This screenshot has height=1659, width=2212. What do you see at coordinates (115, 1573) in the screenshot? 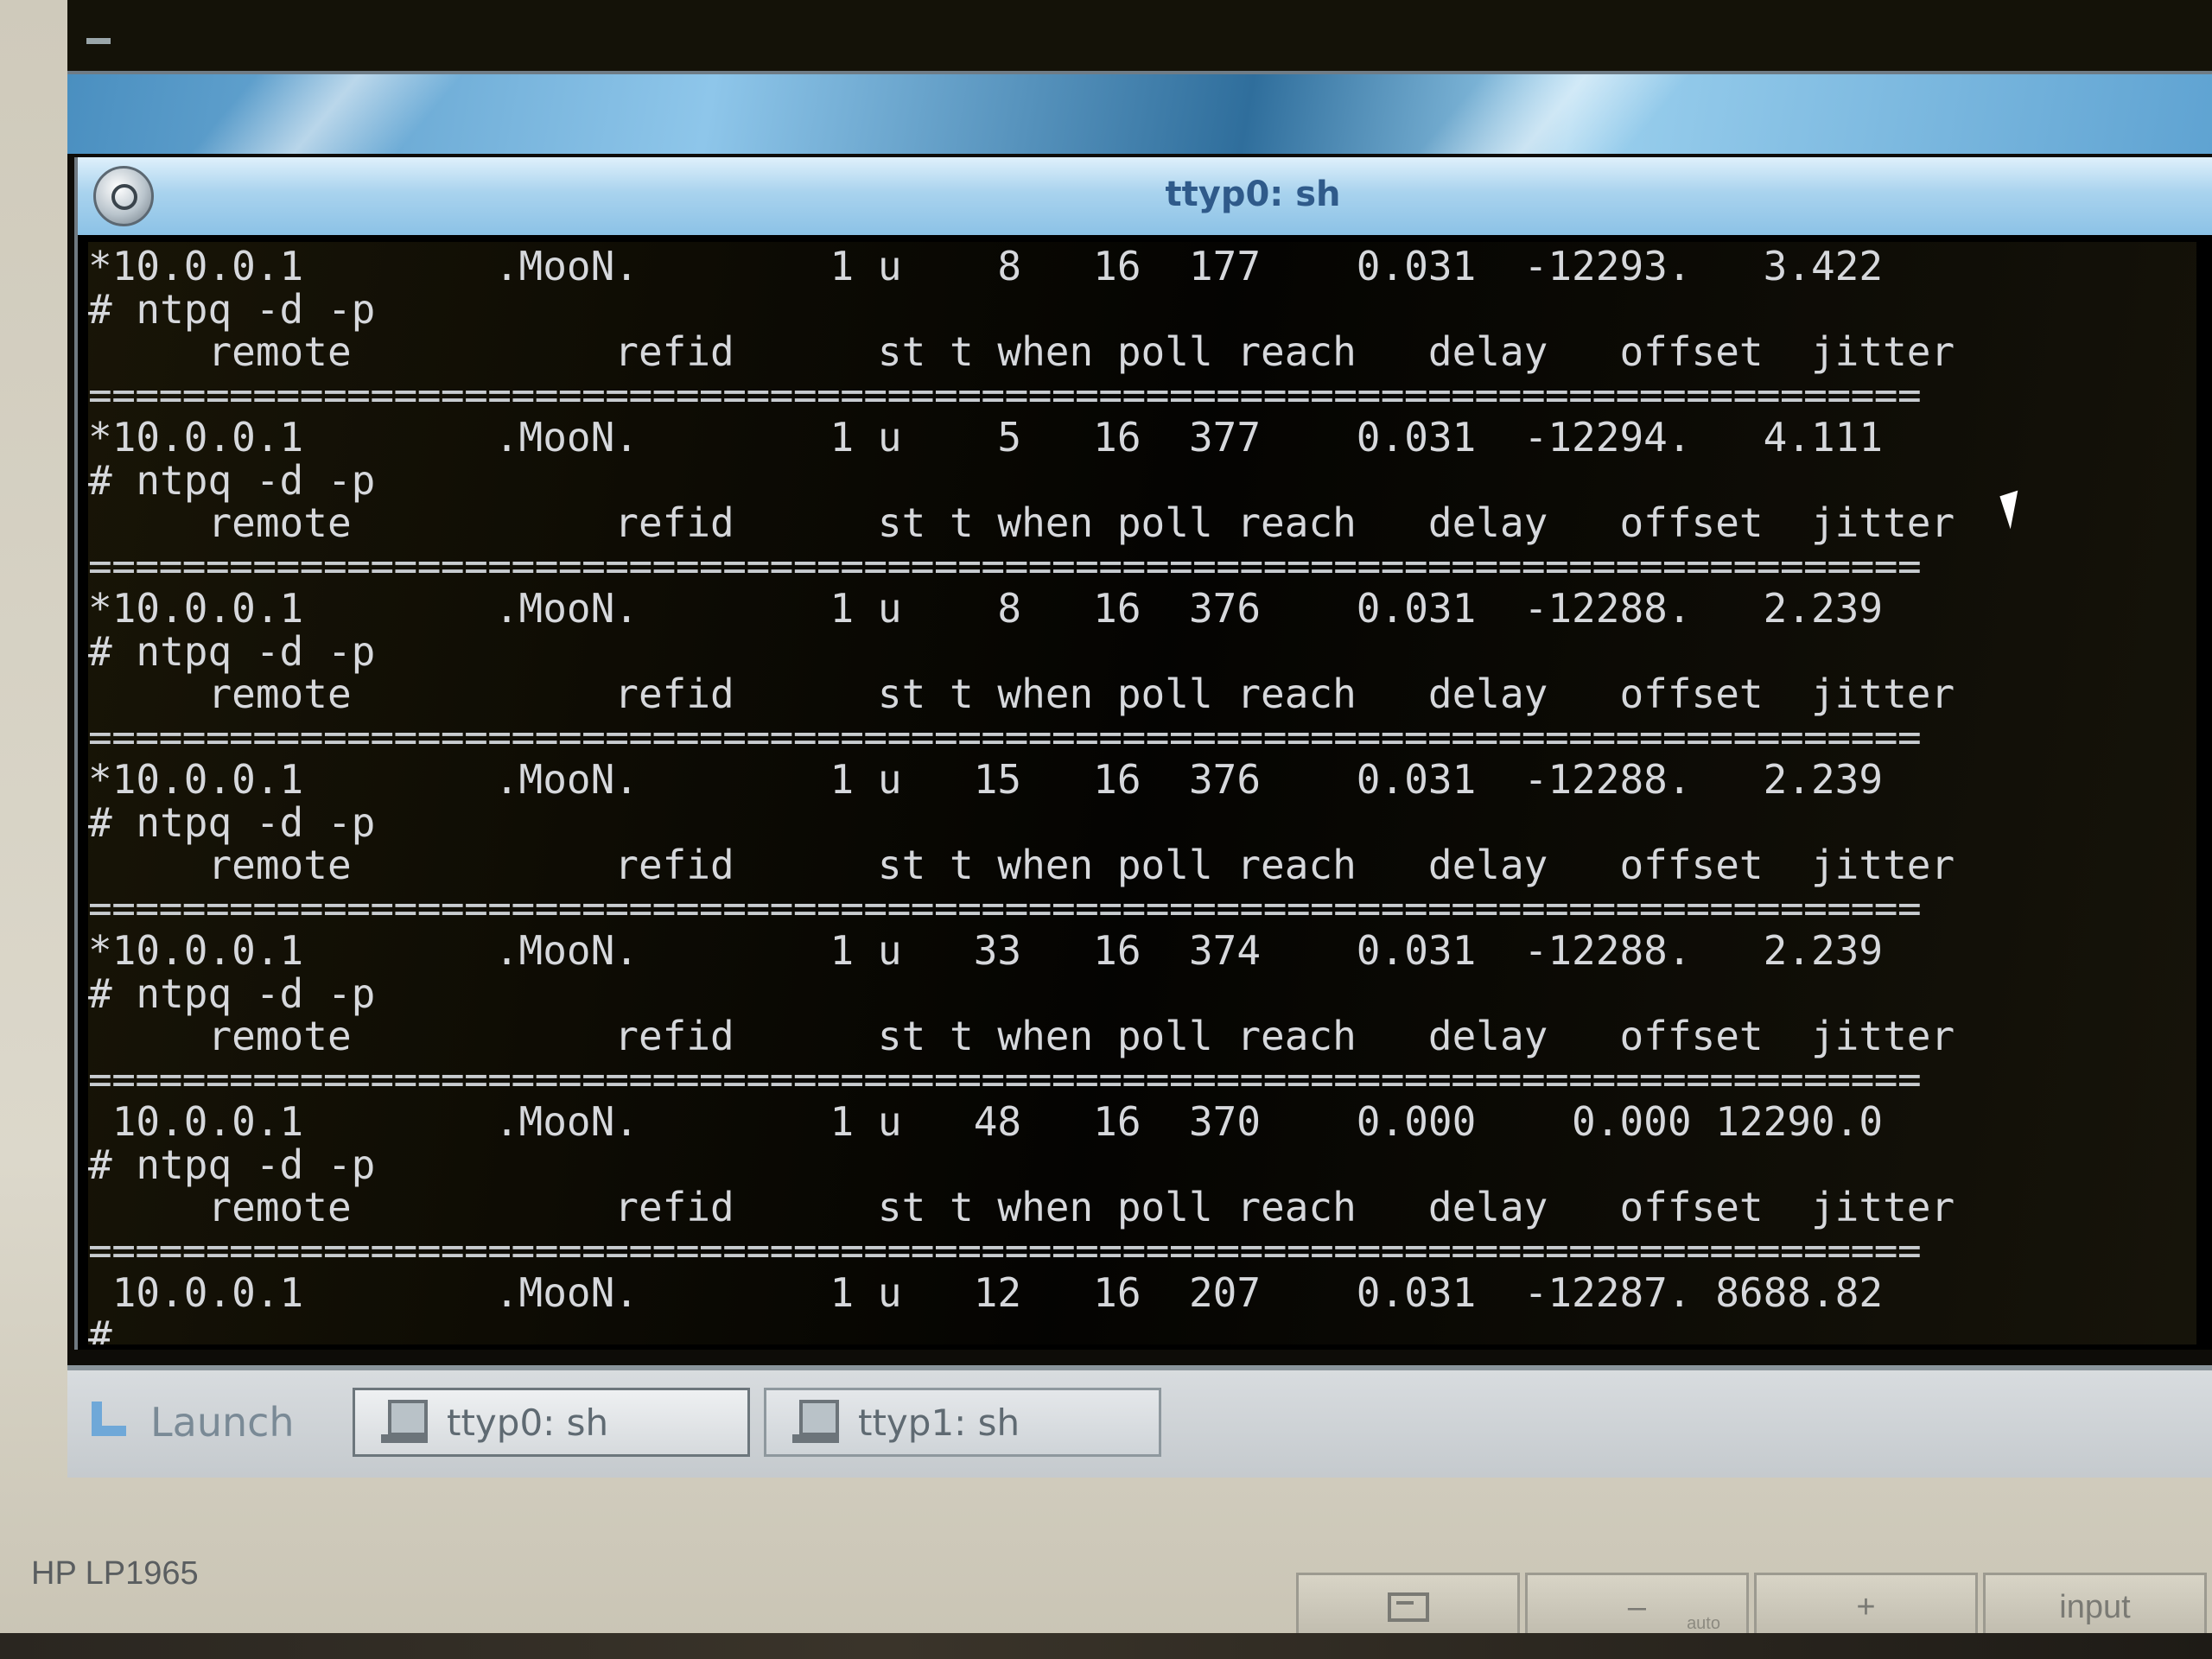
I see `monitor-model-label: HP LP1965` at bounding box center [115, 1573].